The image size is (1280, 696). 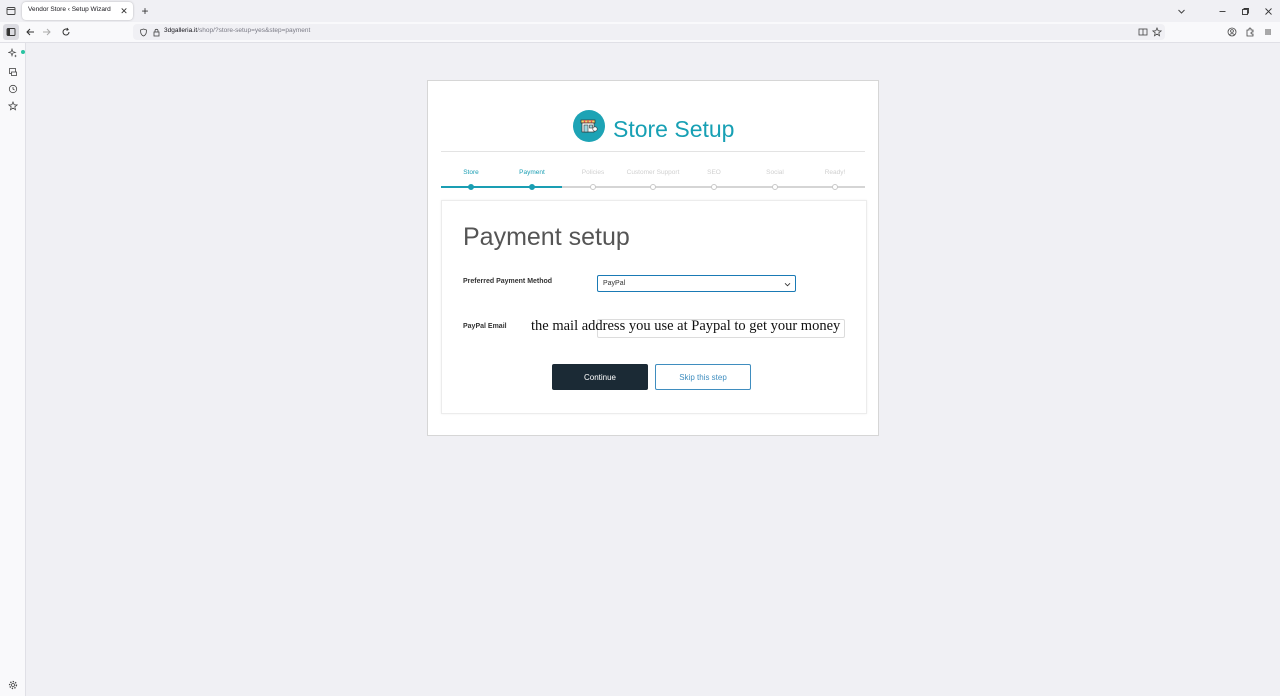 What do you see at coordinates (1157, 32) in the screenshot?
I see `bookmark-star-icon` at bounding box center [1157, 32].